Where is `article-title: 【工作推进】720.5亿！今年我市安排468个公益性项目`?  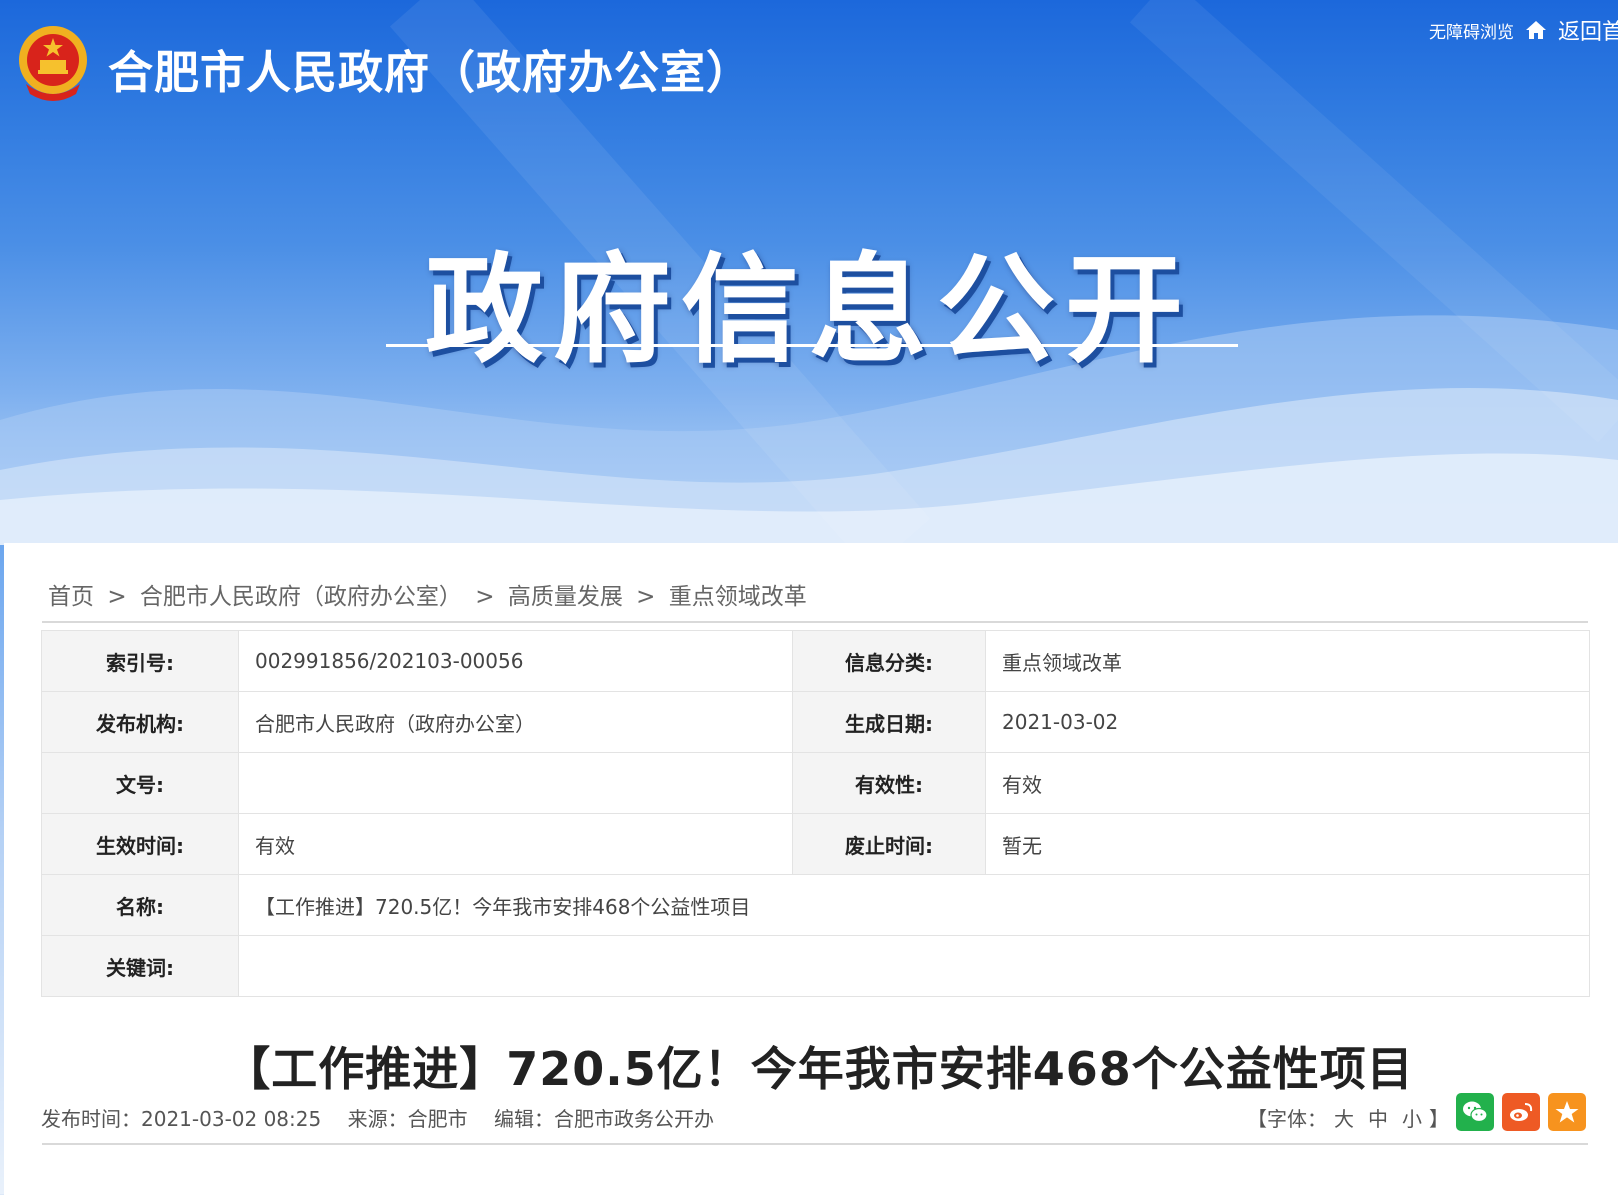 article-title: 【工作推进】720.5亿！今年我市安排468个公益性项目 is located at coordinates (819, 1069).